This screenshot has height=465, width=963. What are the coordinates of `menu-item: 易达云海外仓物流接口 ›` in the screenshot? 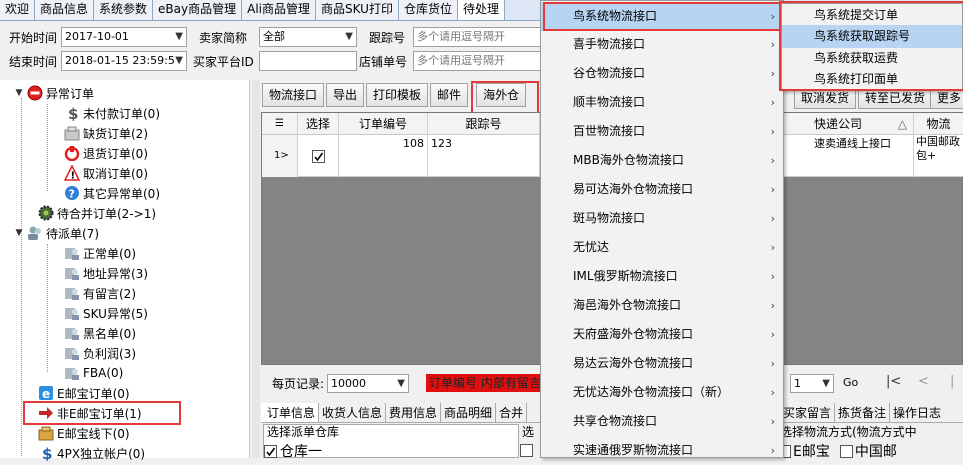 It's located at (662, 363).